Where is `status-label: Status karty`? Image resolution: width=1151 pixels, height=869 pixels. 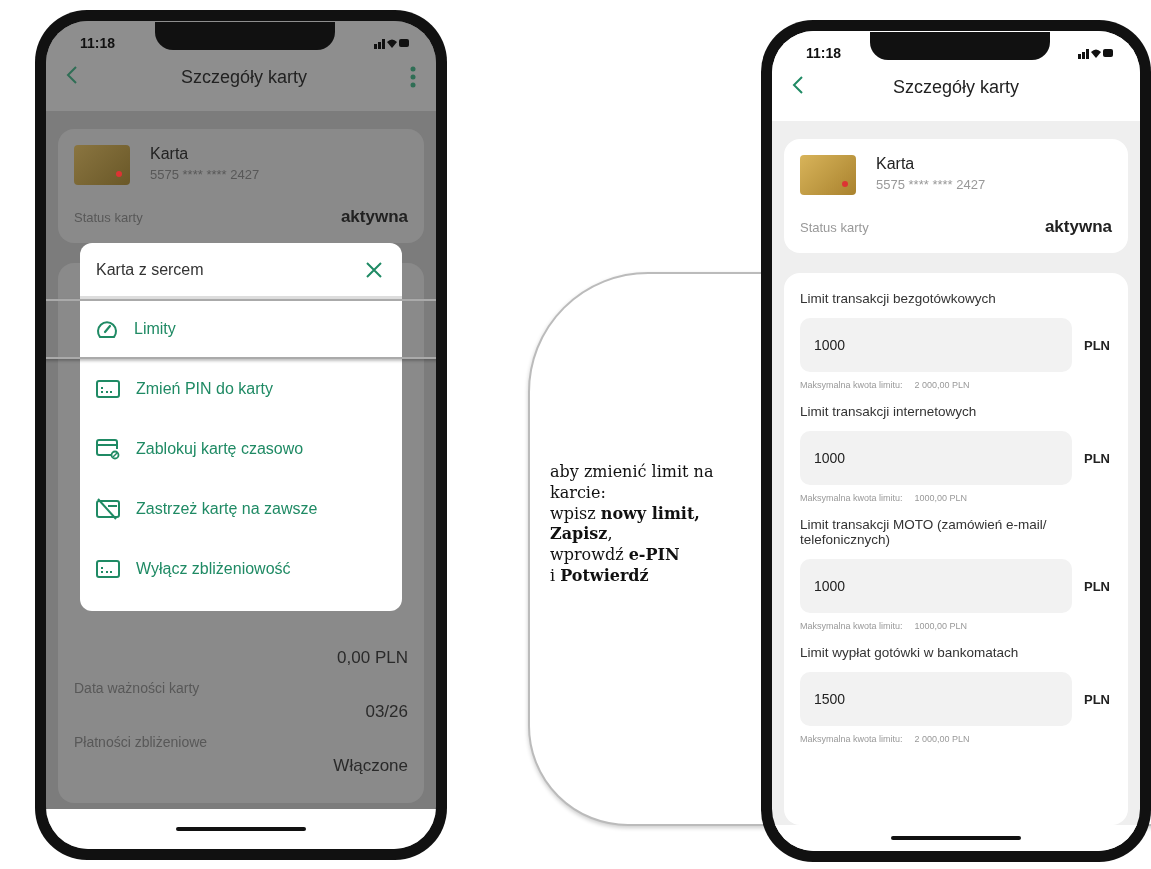
status-label: Status karty is located at coordinates (834, 227).